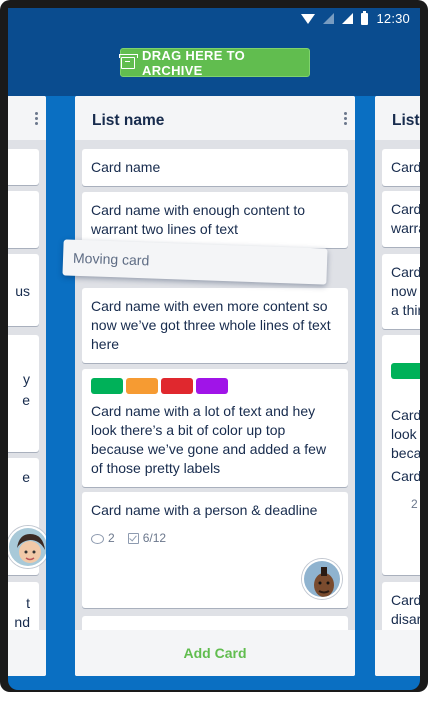 The image size is (428, 707). Describe the element at coordinates (212, 386) in the screenshot. I see `label-purple` at that location.